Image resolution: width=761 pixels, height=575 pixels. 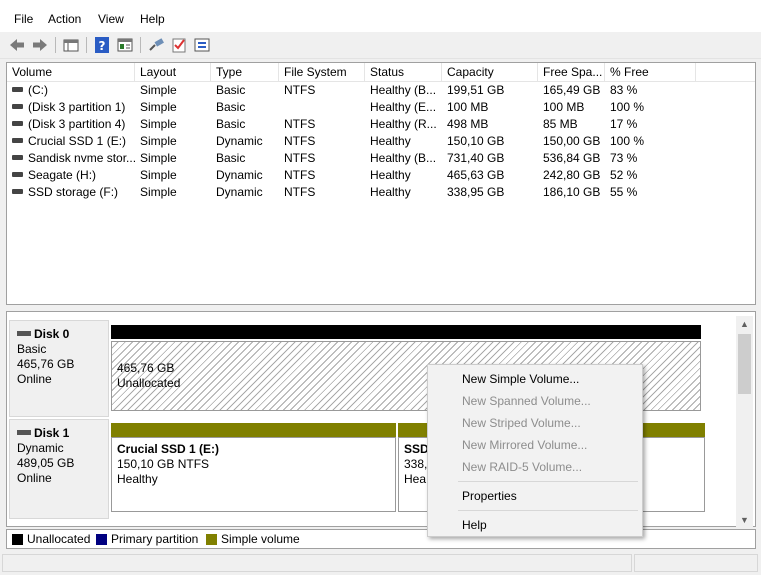 What do you see at coordinates (125, 45) in the screenshot?
I see `properties-icon` at bounding box center [125, 45].